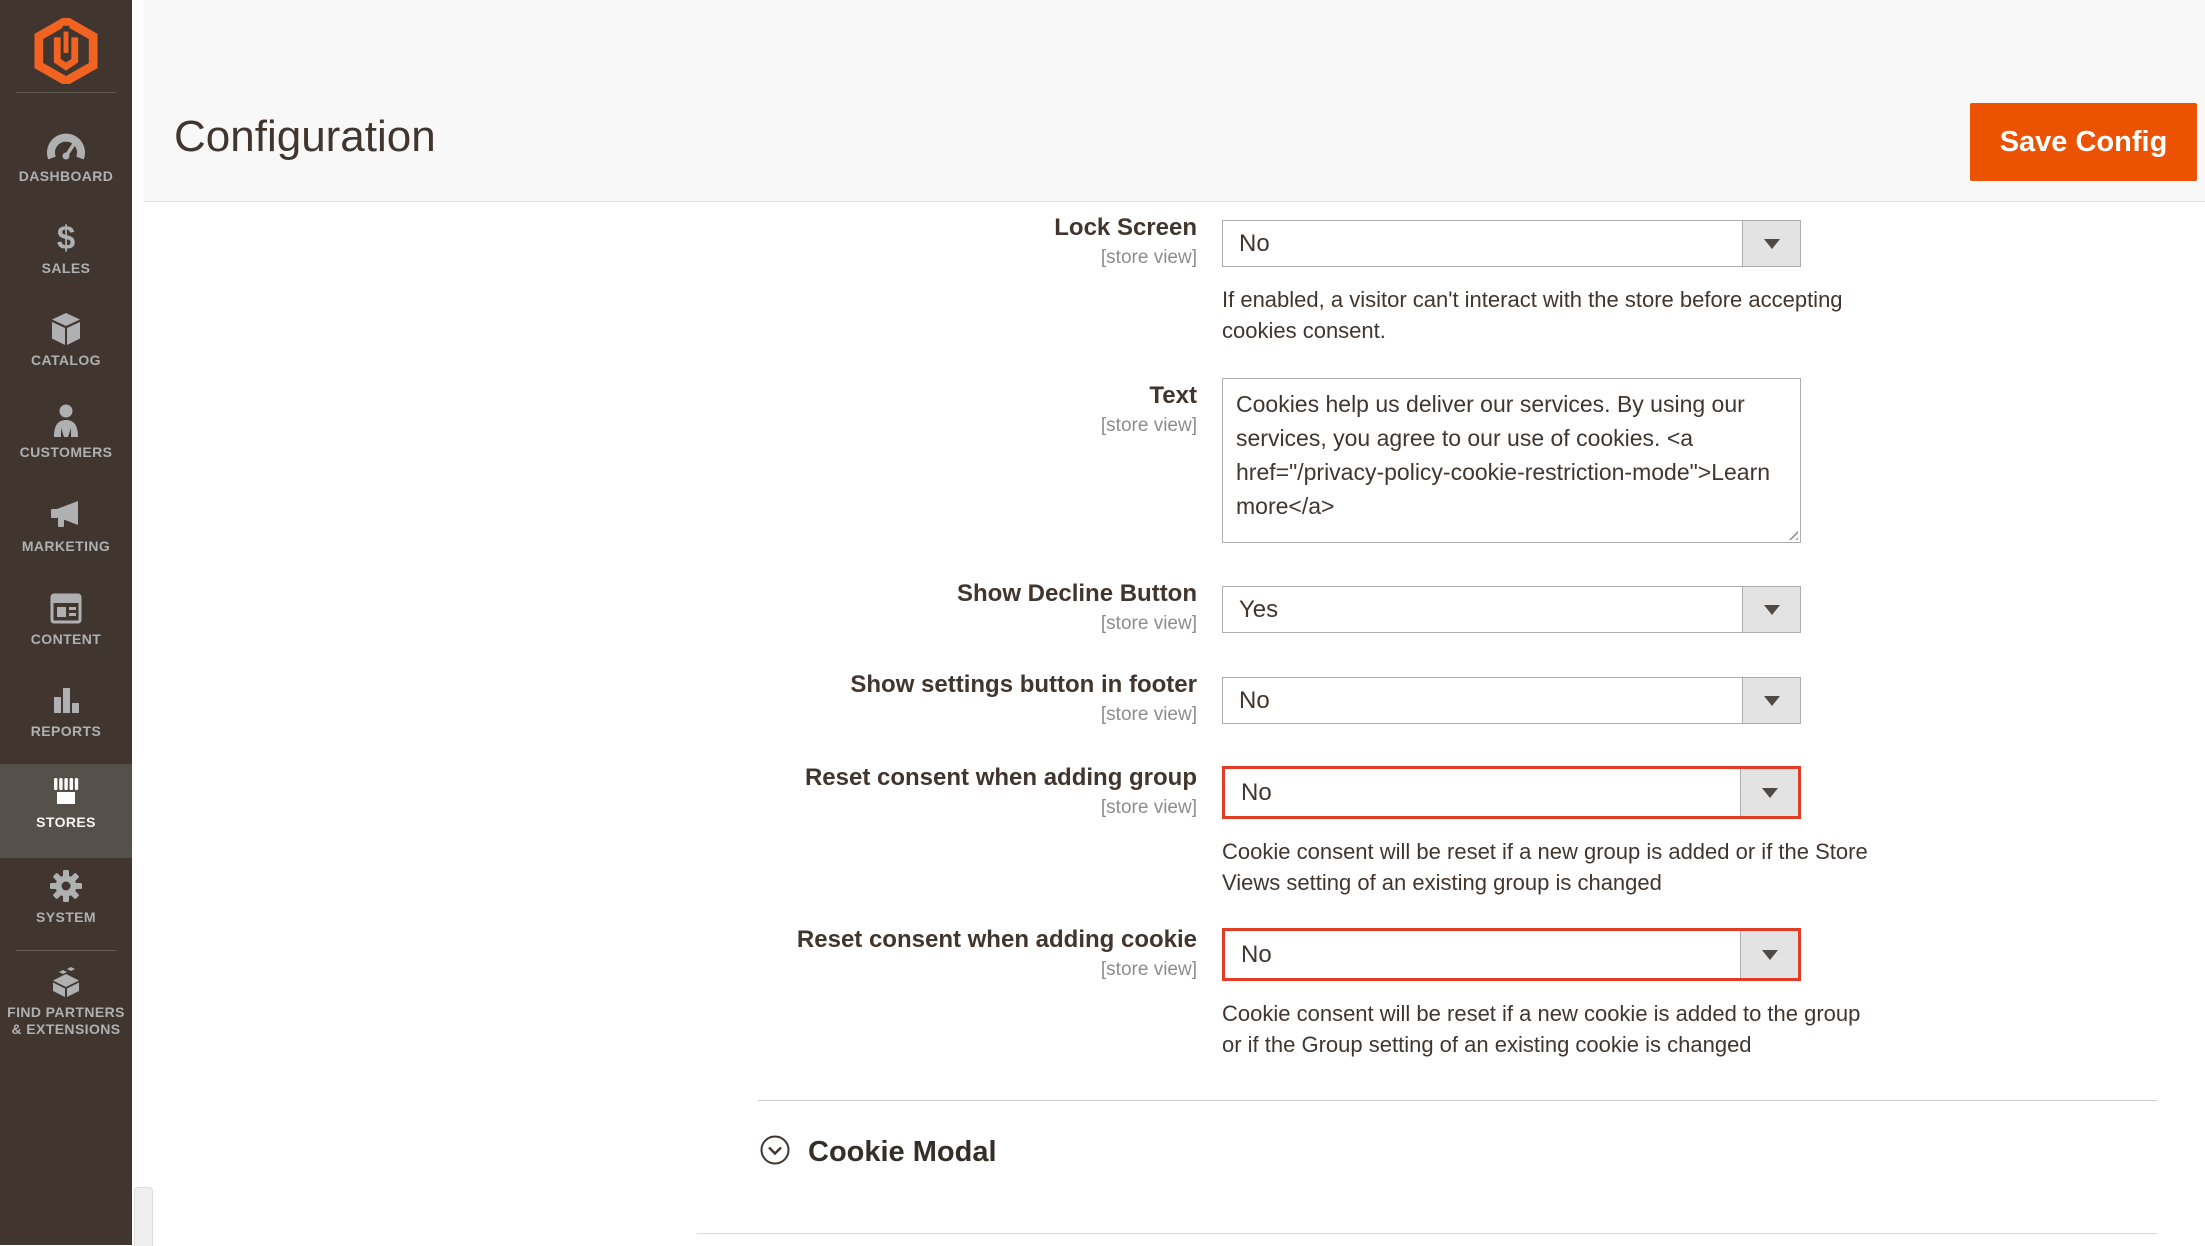 The image size is (2205, 1246). Describe the element at coordinates (66, 329) in the screenshot. I see `catalog-box-icon` at that location.